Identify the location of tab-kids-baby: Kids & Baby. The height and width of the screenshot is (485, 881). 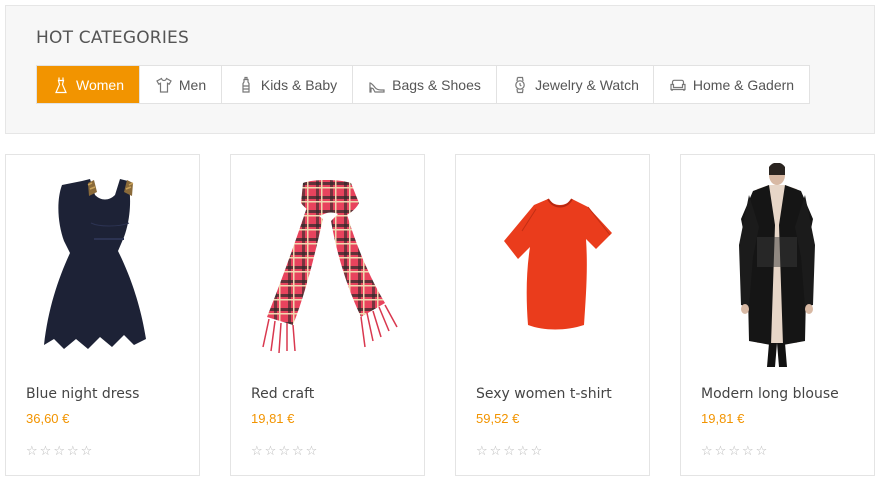
(287, 84).